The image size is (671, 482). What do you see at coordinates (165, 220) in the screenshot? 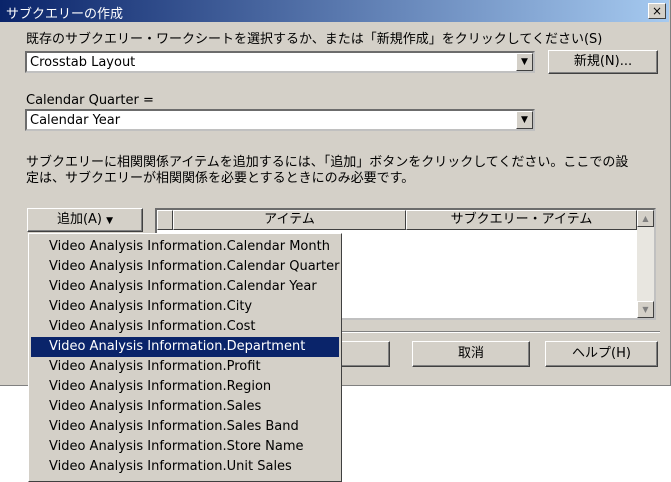
I see `grid-corner-header` at bounding box center [165, 220].